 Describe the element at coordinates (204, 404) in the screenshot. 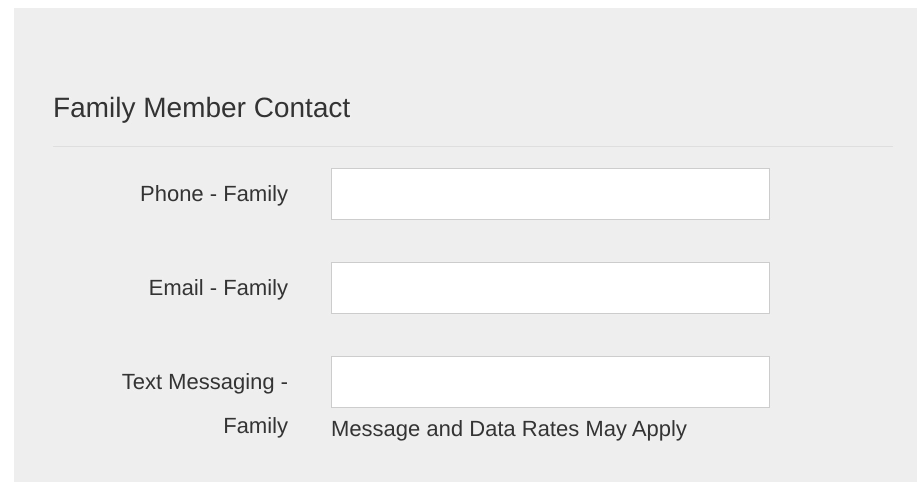

I see `field-label: Text Messaging - Family` at that location.